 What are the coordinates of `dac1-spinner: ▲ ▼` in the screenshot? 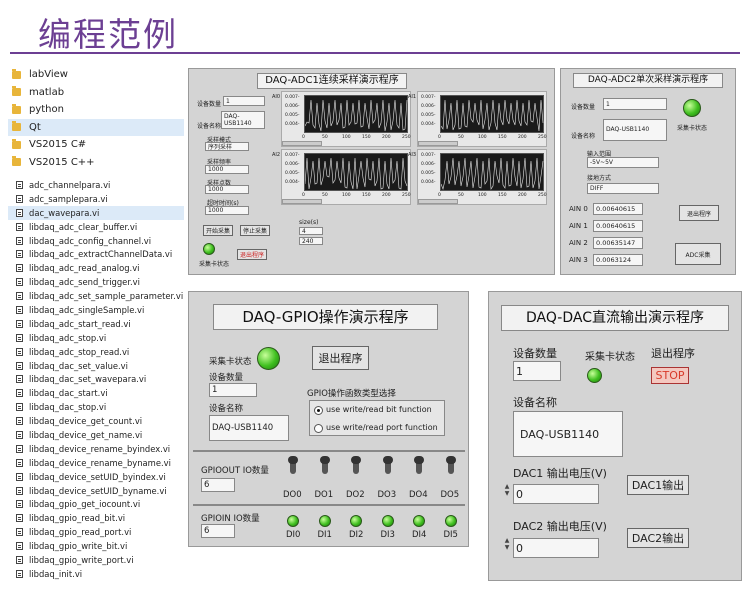 It's located at (507, 490).